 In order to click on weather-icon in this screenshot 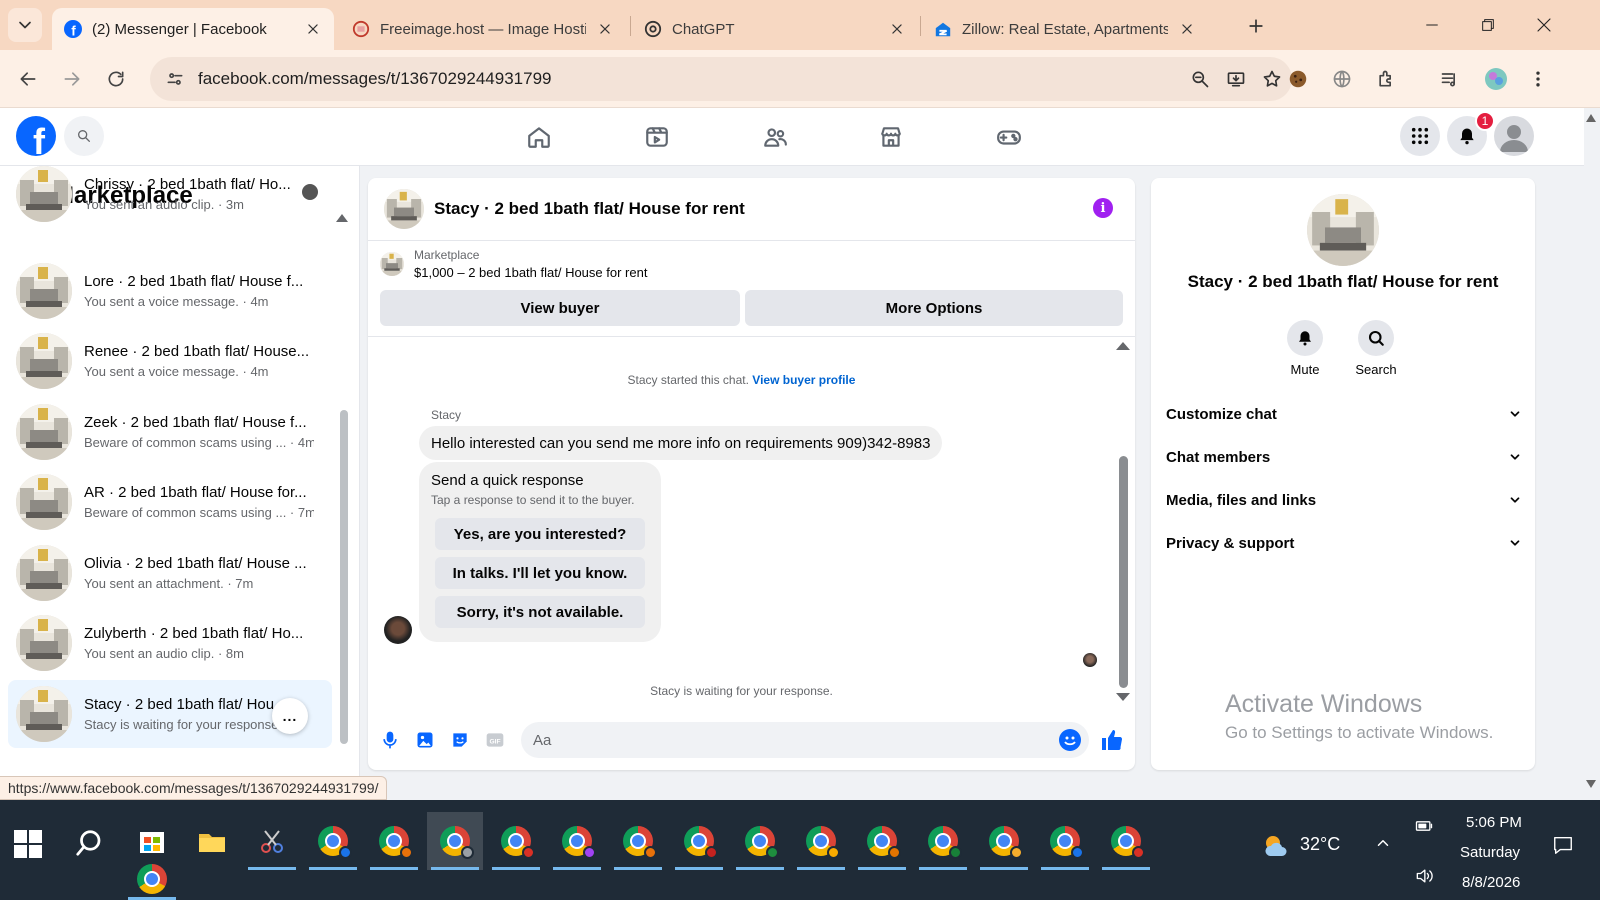, I will do `click(1276, 846)`.